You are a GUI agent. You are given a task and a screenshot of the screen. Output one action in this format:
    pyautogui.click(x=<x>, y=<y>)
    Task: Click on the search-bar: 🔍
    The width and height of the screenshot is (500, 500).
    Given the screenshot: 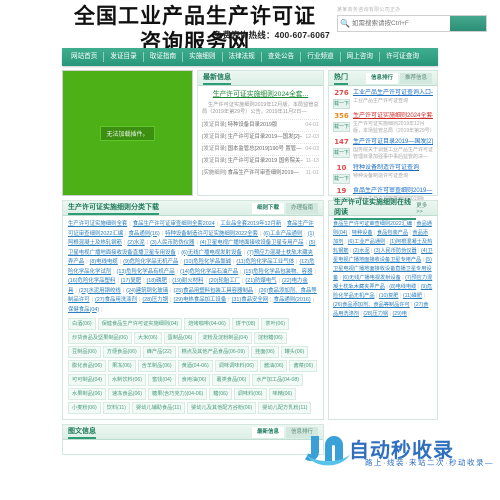 What is the action you would take?
    pyautogui.click(x=412, y=23)
    